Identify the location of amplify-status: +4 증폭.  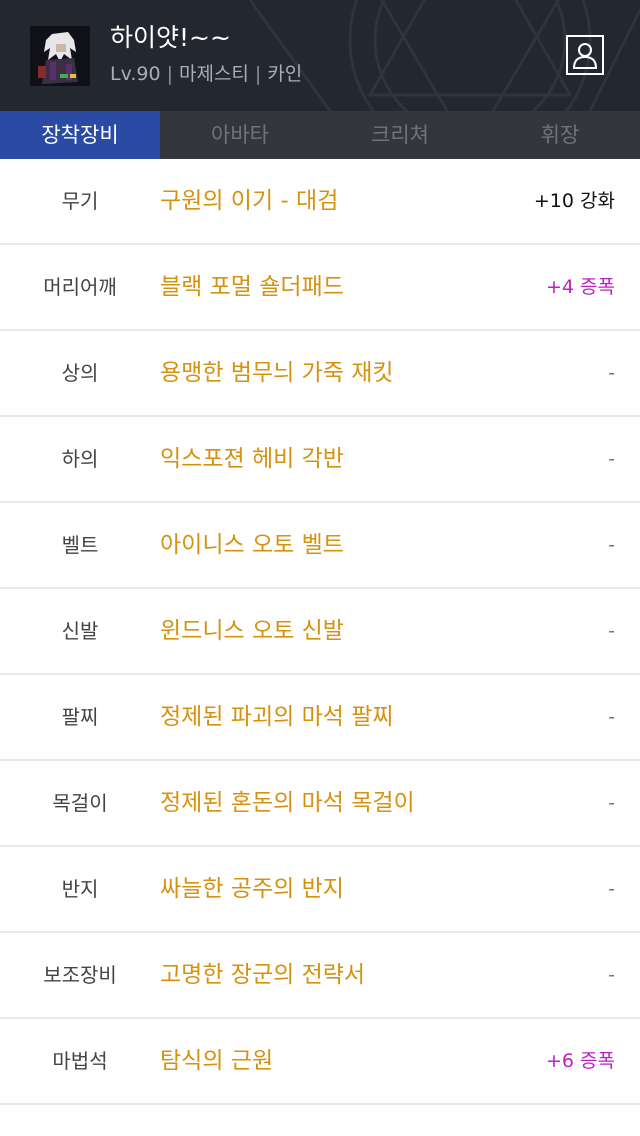
(580, 287).